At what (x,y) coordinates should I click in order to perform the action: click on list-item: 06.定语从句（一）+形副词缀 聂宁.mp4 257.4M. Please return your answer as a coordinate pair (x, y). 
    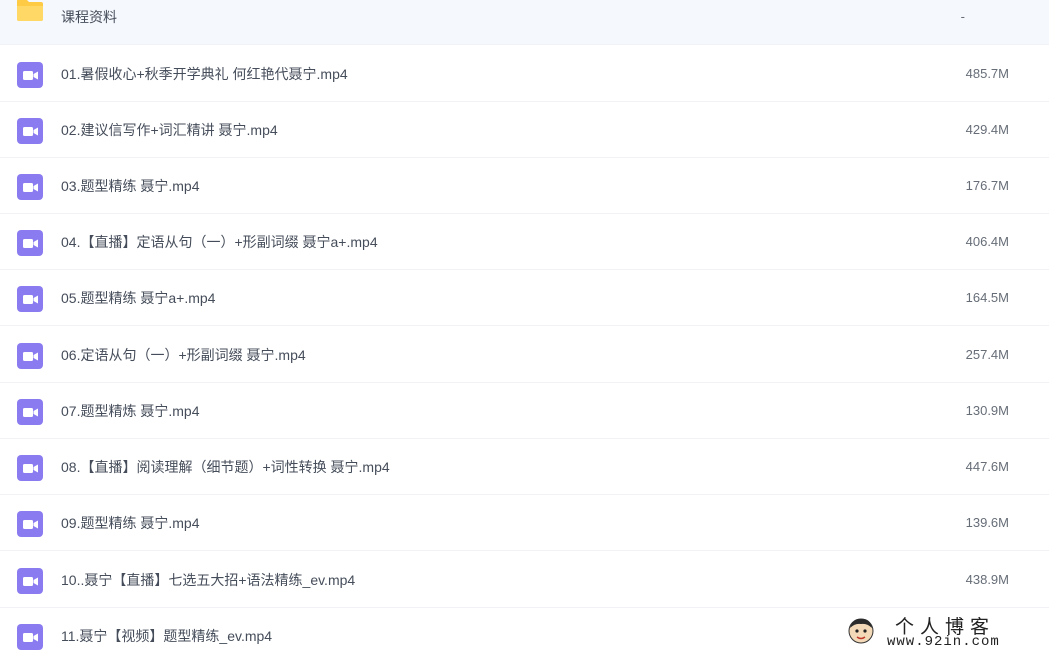
    Looking at the image, I should click on (524, 355).